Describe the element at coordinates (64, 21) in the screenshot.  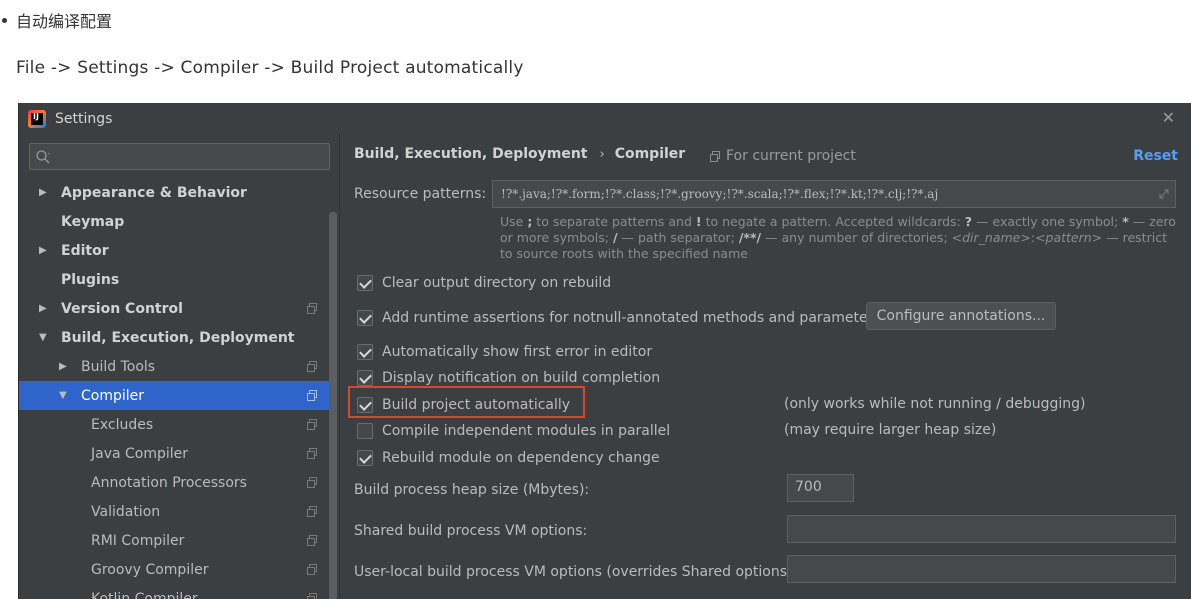
I see `bullet-text: 自动编译配置` at that location.